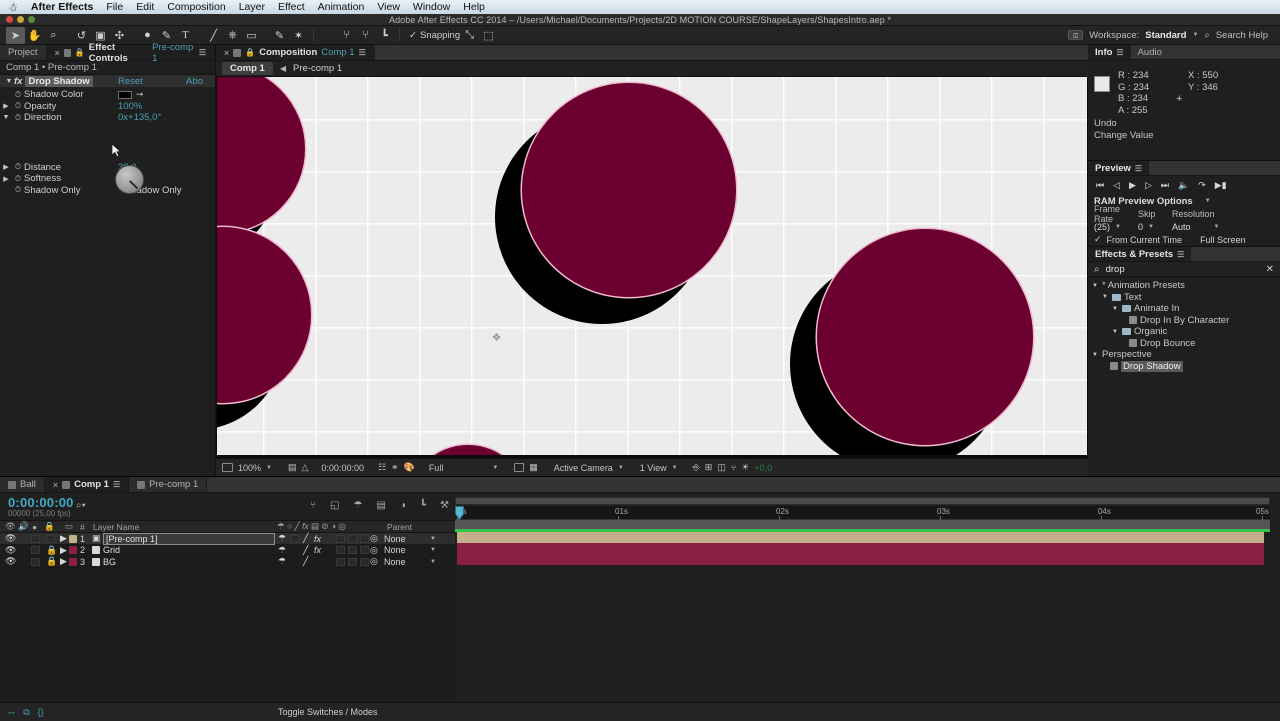 Image resolution: width=1280 pixels, height=721 pixels. What do you see at coordinates (621, 468) in the screenshot?
I see `camera-chevron-down-icon: ▼` at bounding box center [621, 468].